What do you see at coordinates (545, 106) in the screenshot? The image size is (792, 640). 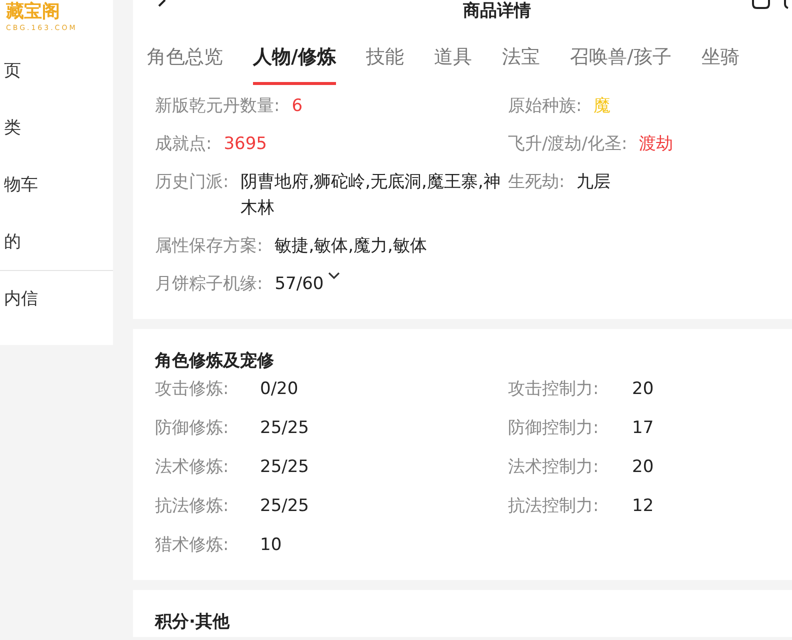 I see `field-label: 原始种族:` at bounding box center [545, 106].